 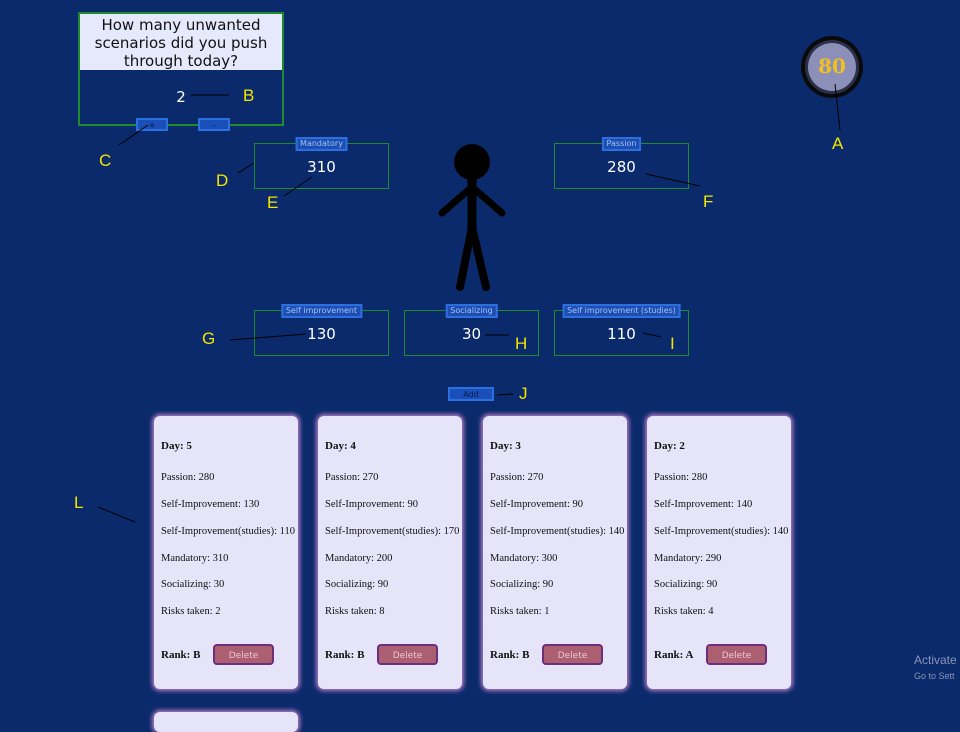 What do you see at coordinates (79, 502) in the screenshot?
I see `annotation-l: L` at bounding box center [79, 502].